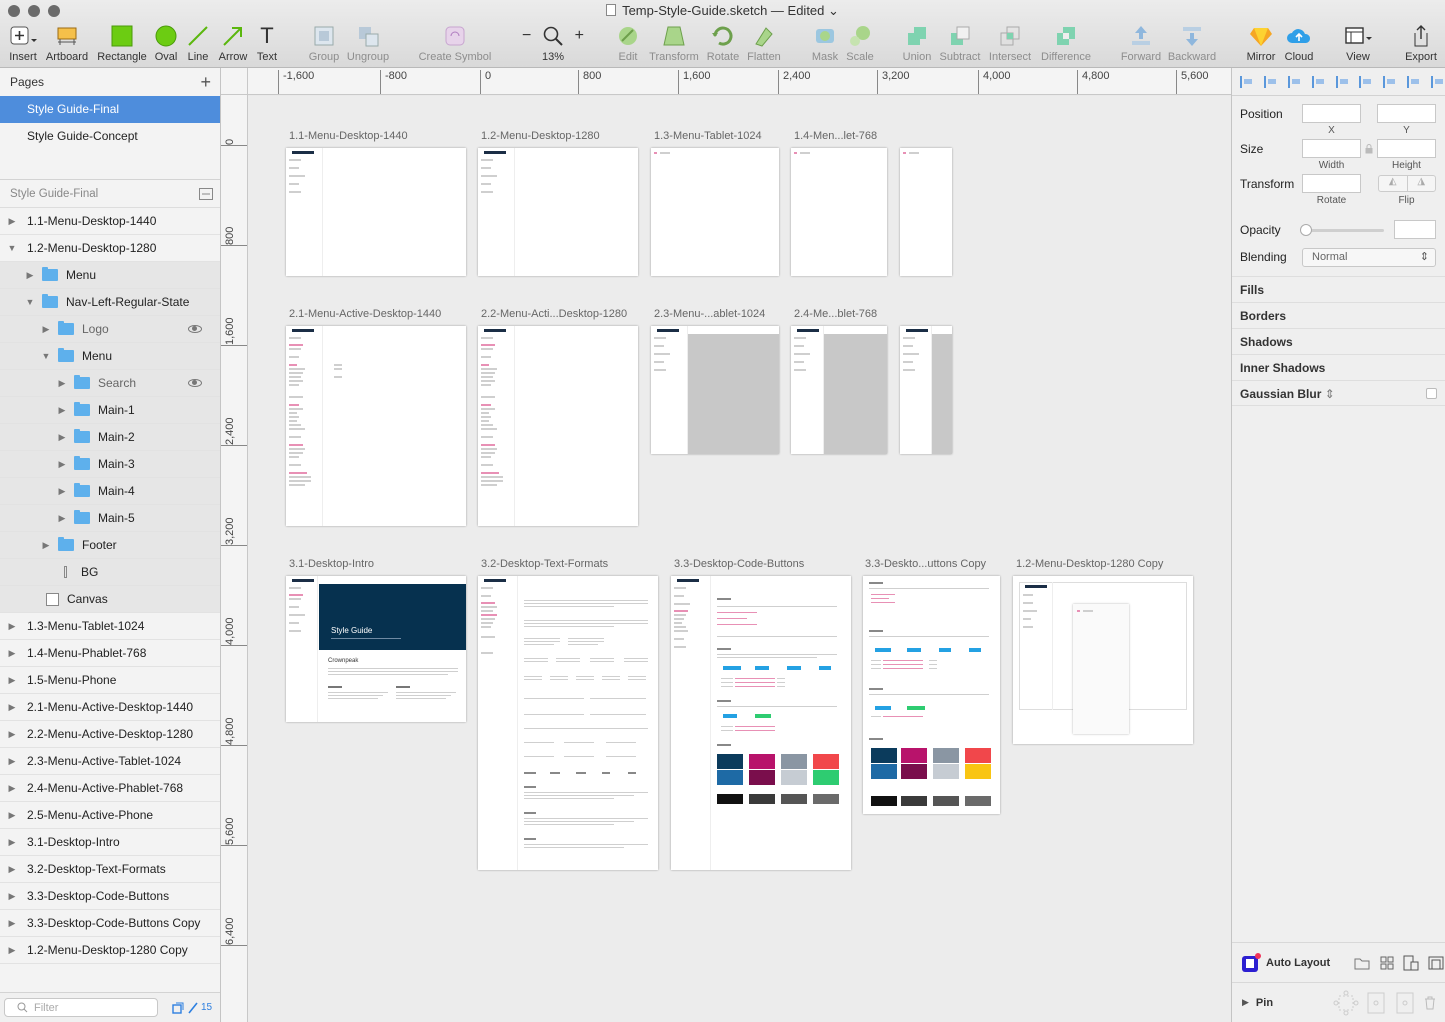 The width and height of the screenshot is (1445, 1022). I want to click on align-left-icon, so click(1247, 81).